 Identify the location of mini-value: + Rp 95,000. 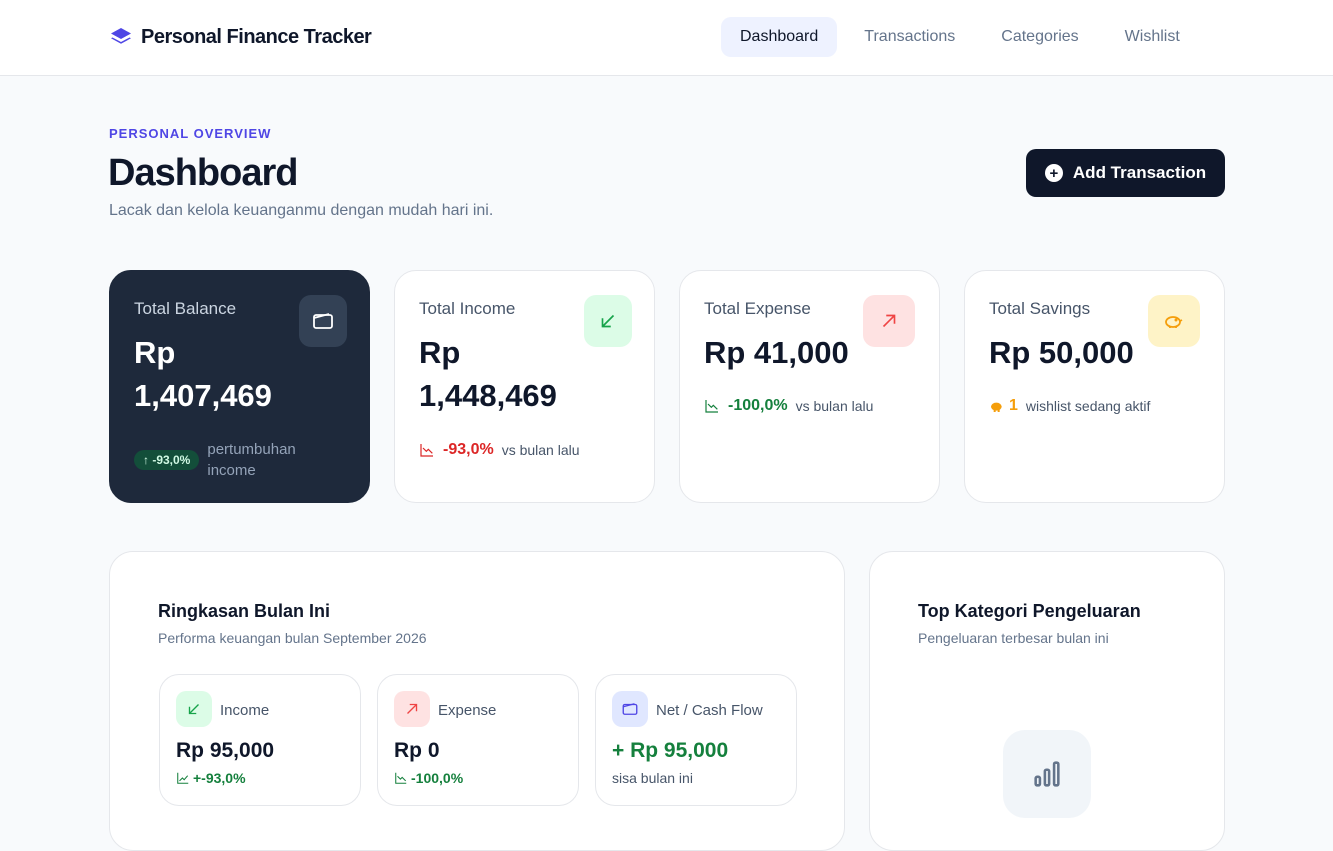
(670, 750).